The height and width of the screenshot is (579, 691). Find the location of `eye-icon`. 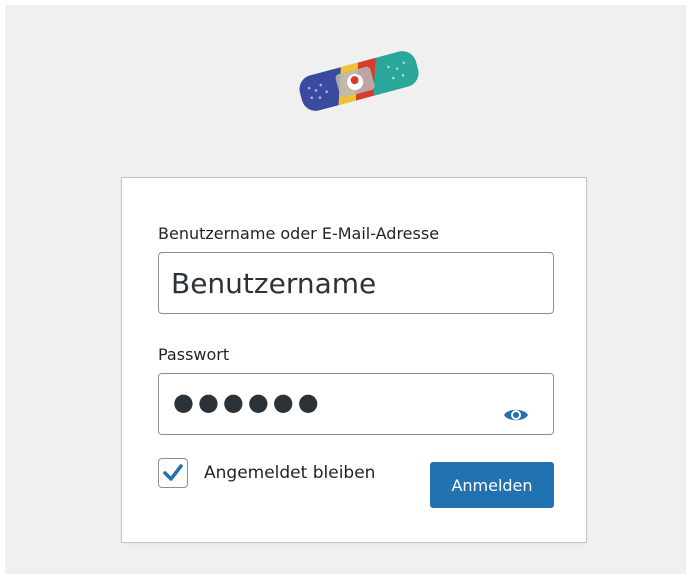

eye-icon is located at coordinates (516, 415).